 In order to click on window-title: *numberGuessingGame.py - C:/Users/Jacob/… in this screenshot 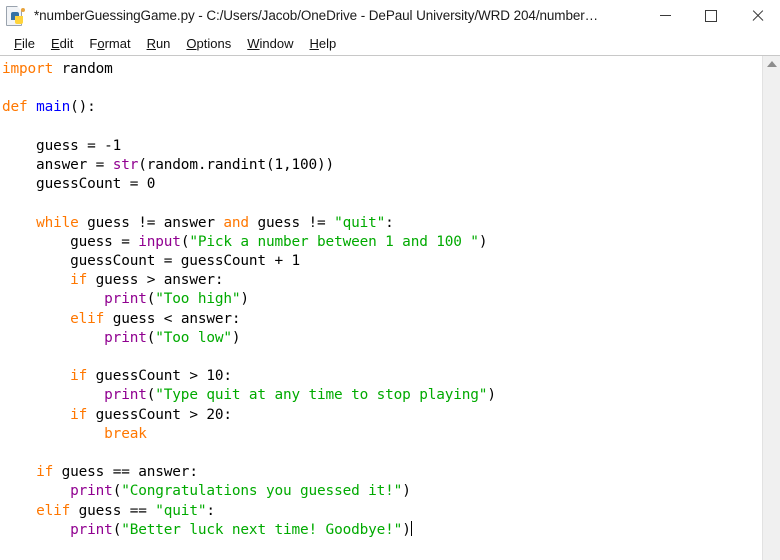, I will do `click(316, 15)`.